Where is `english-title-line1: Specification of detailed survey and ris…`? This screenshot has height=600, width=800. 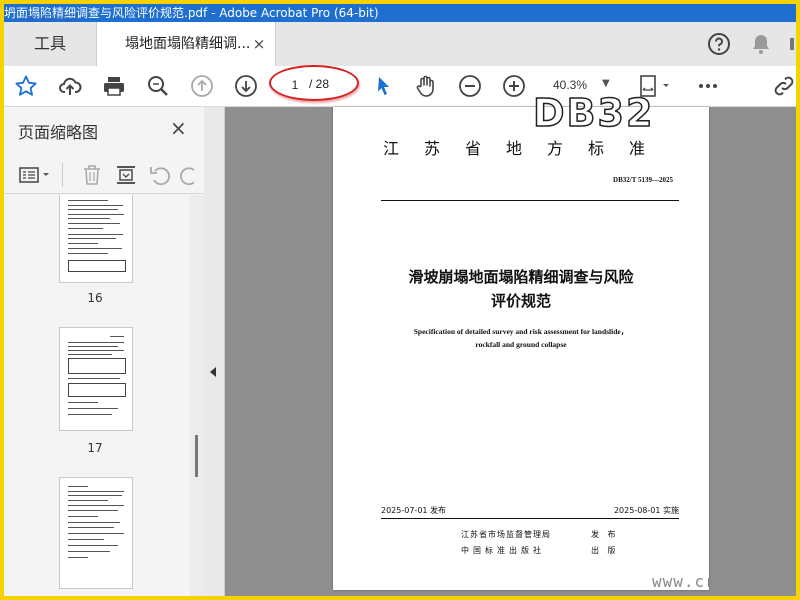 english-title-line1: Specification of detailed survey and ris… is located at coordinates (521, 331).